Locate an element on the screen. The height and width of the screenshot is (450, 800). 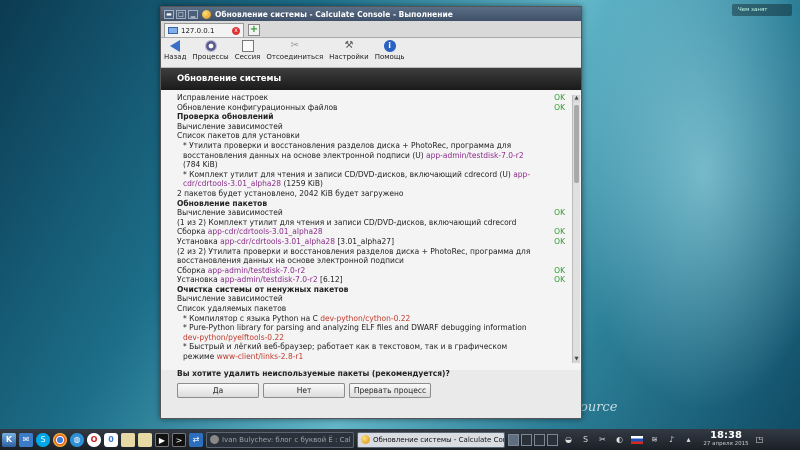
log-text: Исправление настроек is located at coordinates (223, 97).